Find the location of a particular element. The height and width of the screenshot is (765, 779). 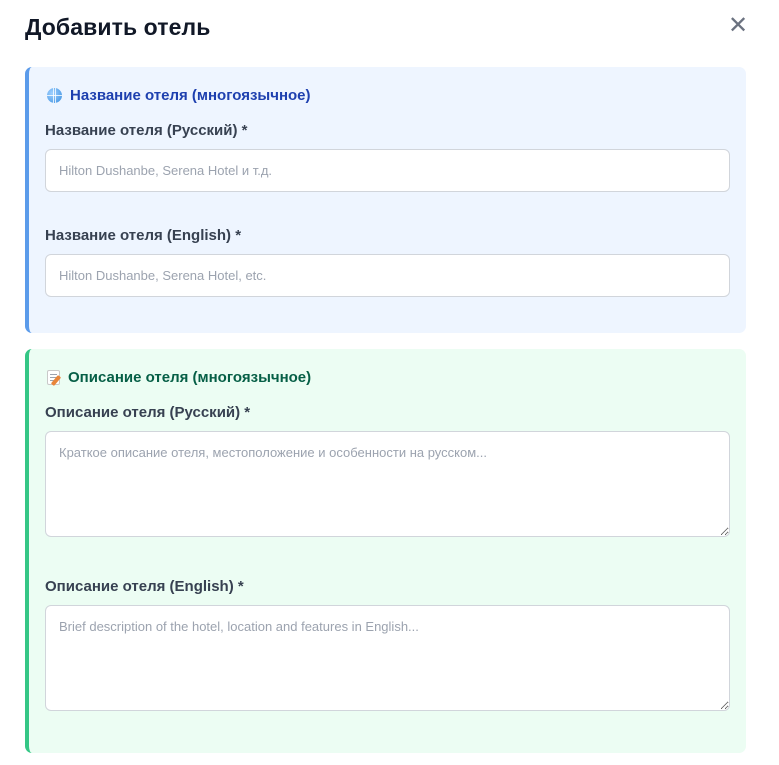

close-icon: ✕ is located at coordinates (738, 25).